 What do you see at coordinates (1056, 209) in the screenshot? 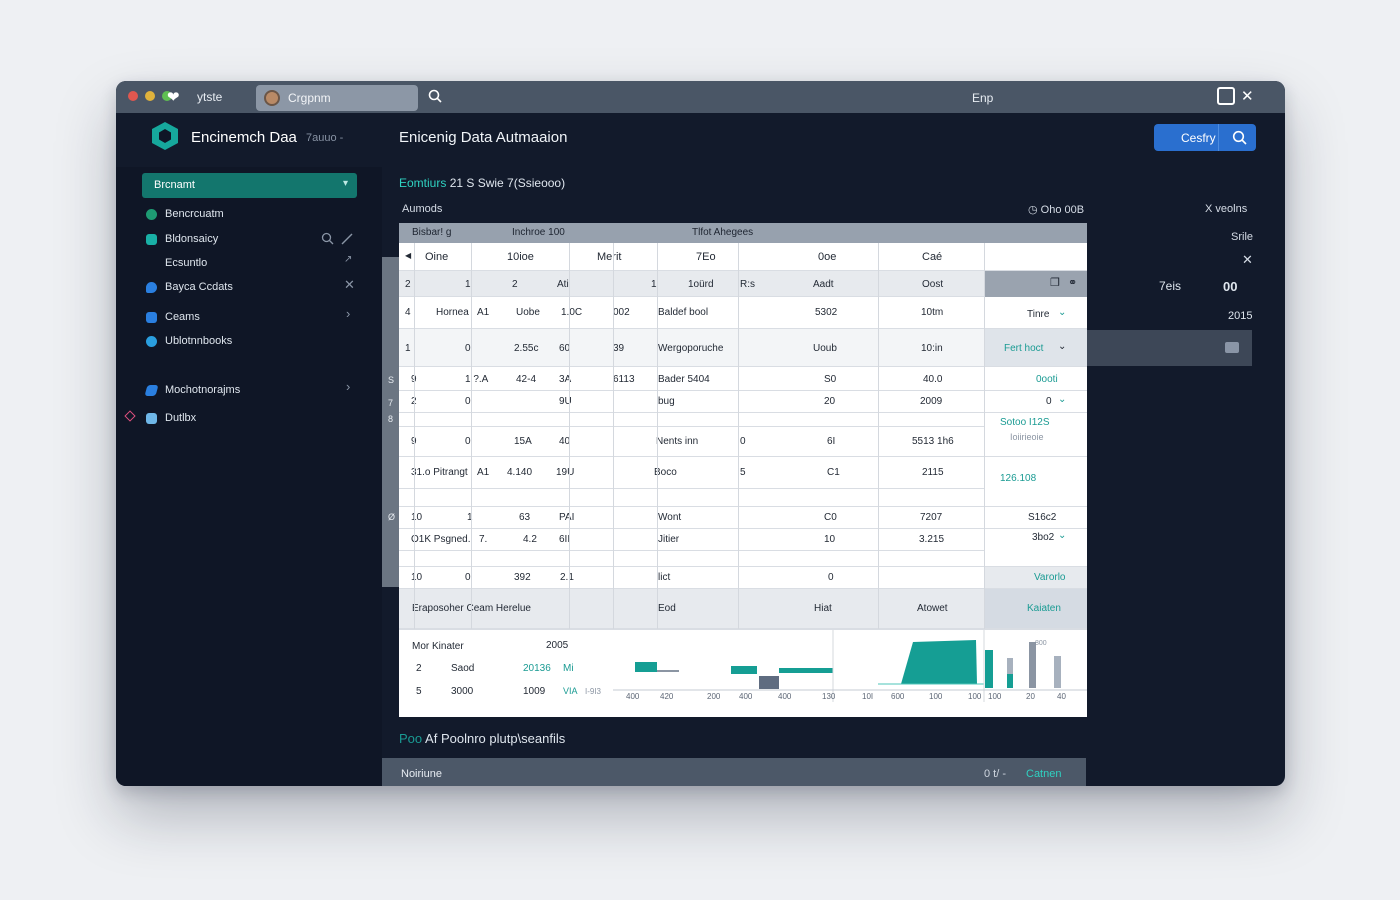
I see `filter-label: ◷ Oho 00B` at bounding box center [1056, 209].